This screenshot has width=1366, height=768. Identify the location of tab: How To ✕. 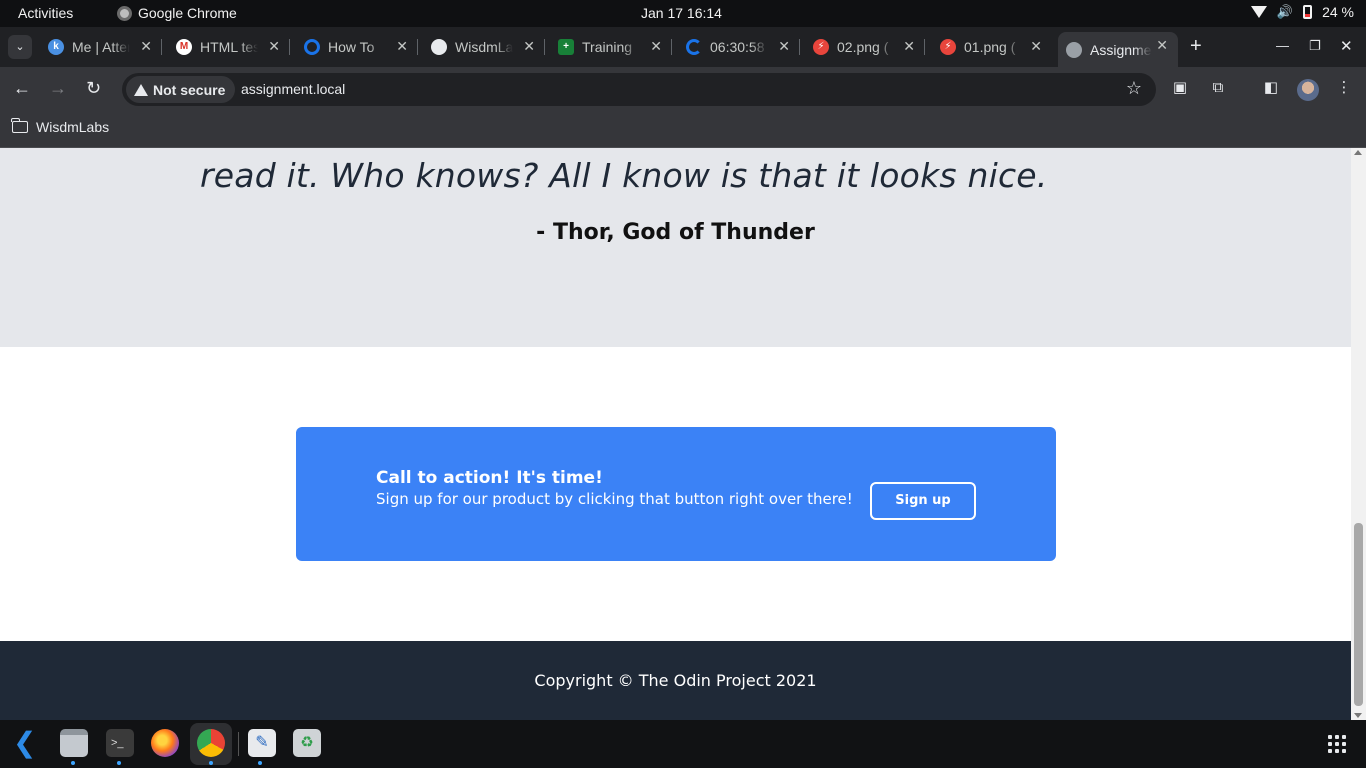
(361, 47).